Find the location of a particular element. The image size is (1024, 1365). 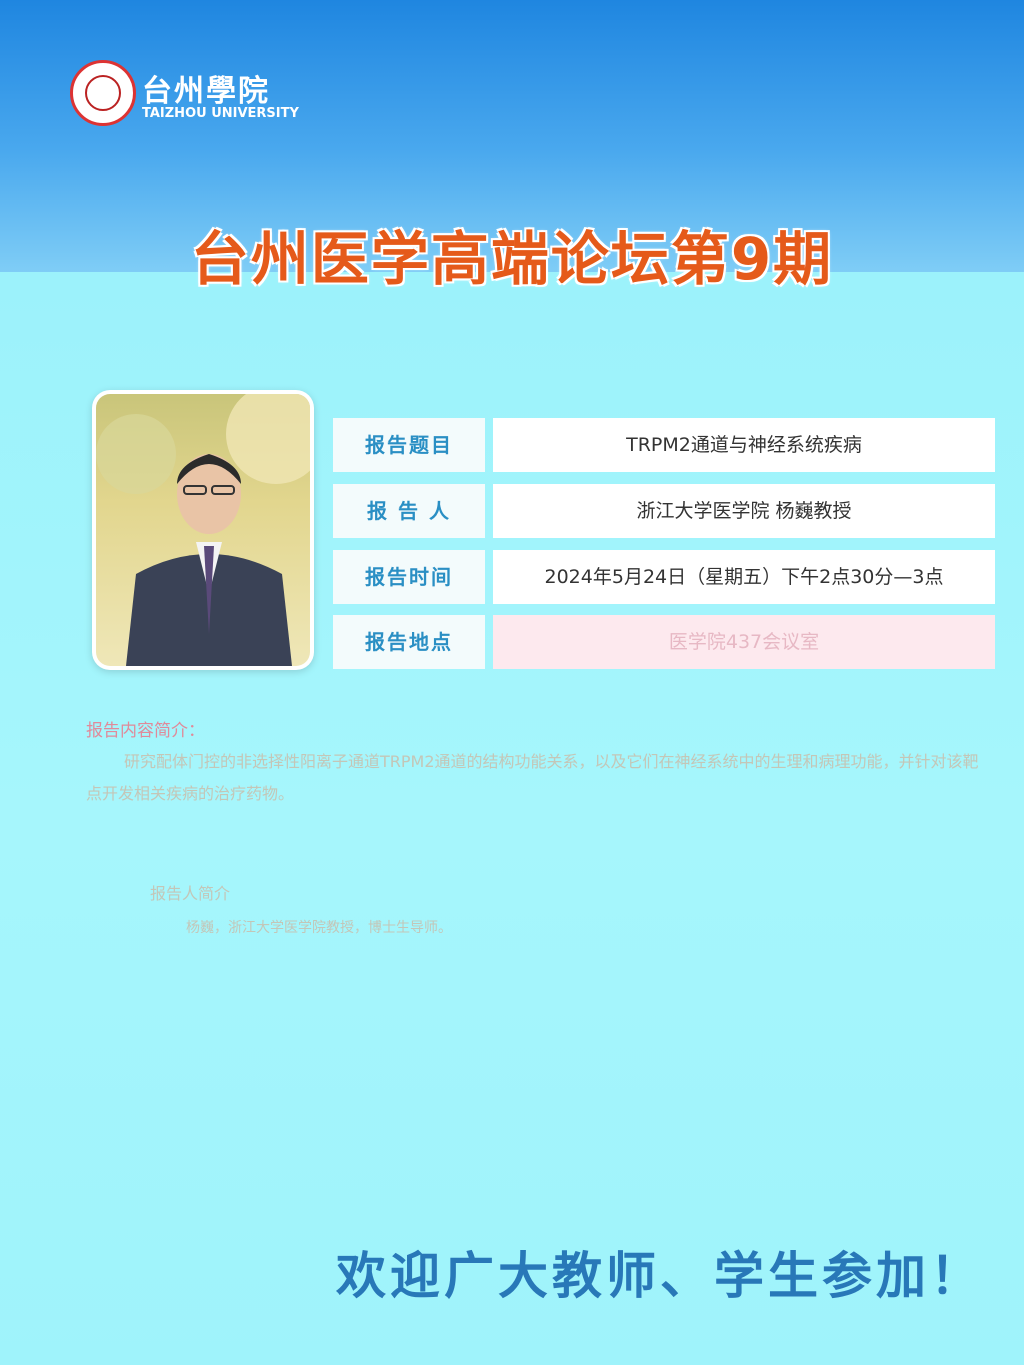

poster-title: 台州医学高端论坛第9期 is located at coordinates (512, 259).